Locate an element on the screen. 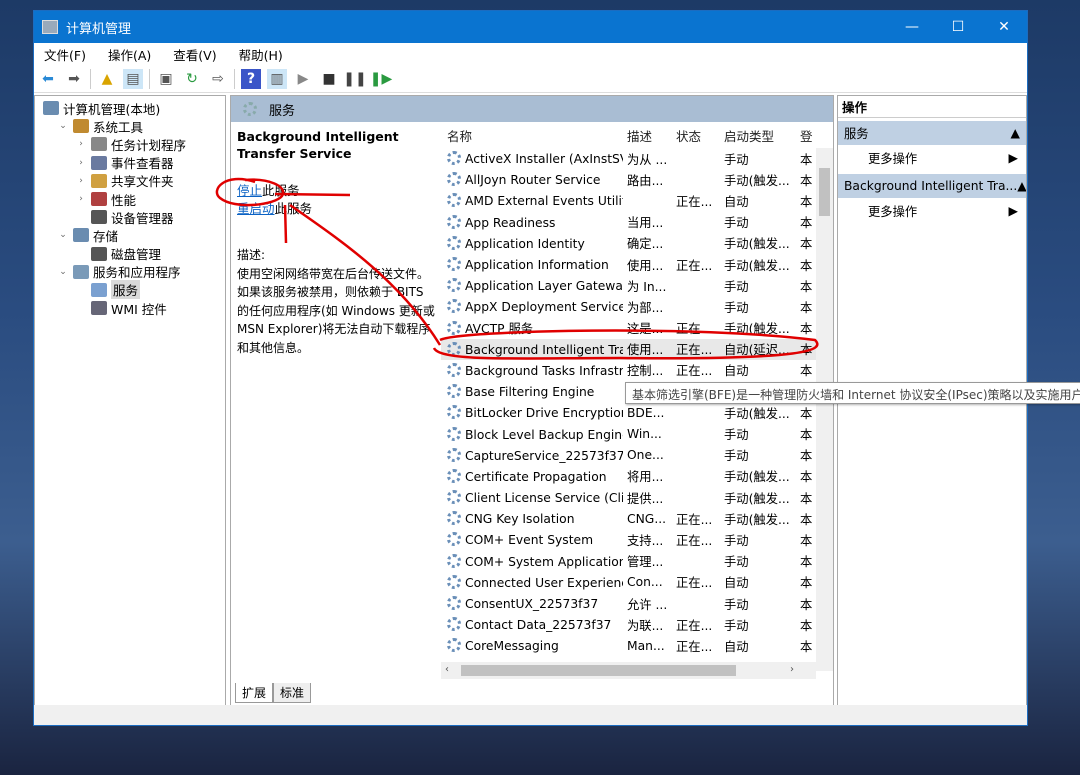 Image resolution: width=1080 pixels, height=775 pixels. resume-icon: ❚▶ is located at coordinates (381, 79).